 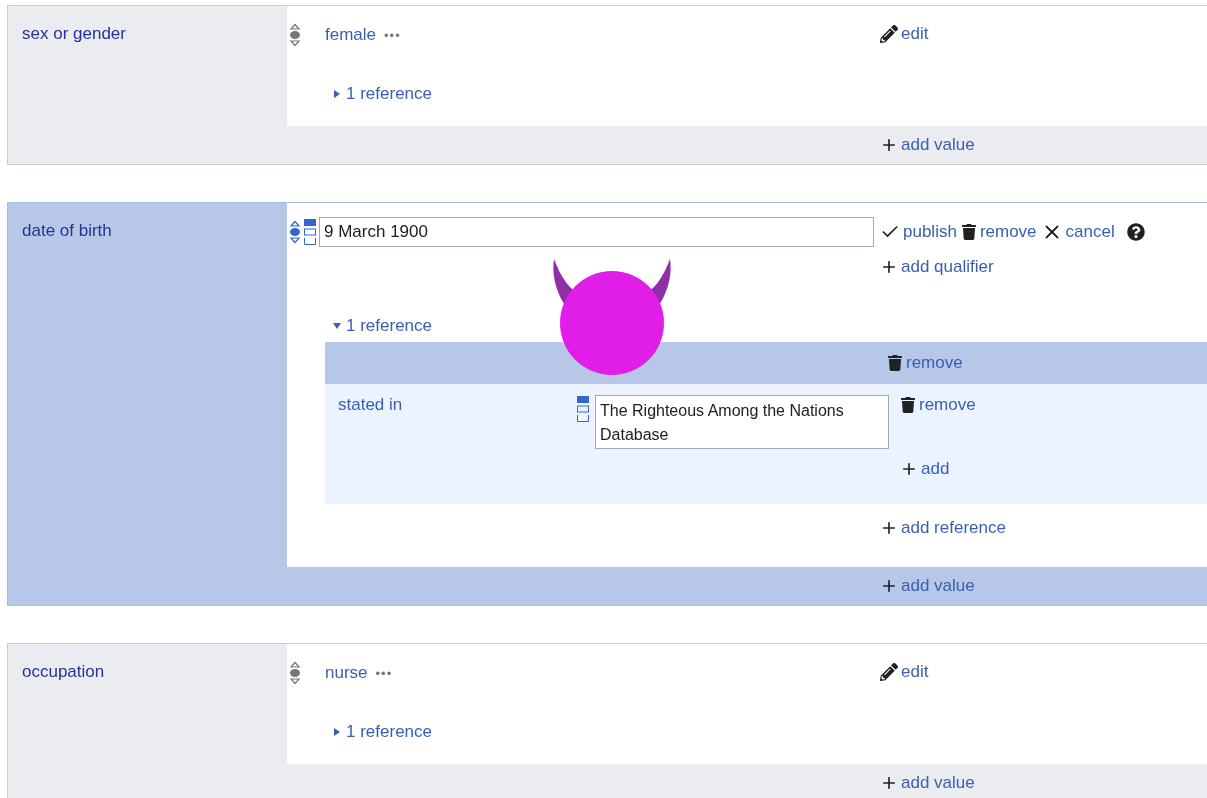 I want to click on property-link: stated in, so click(x=457, y=405).